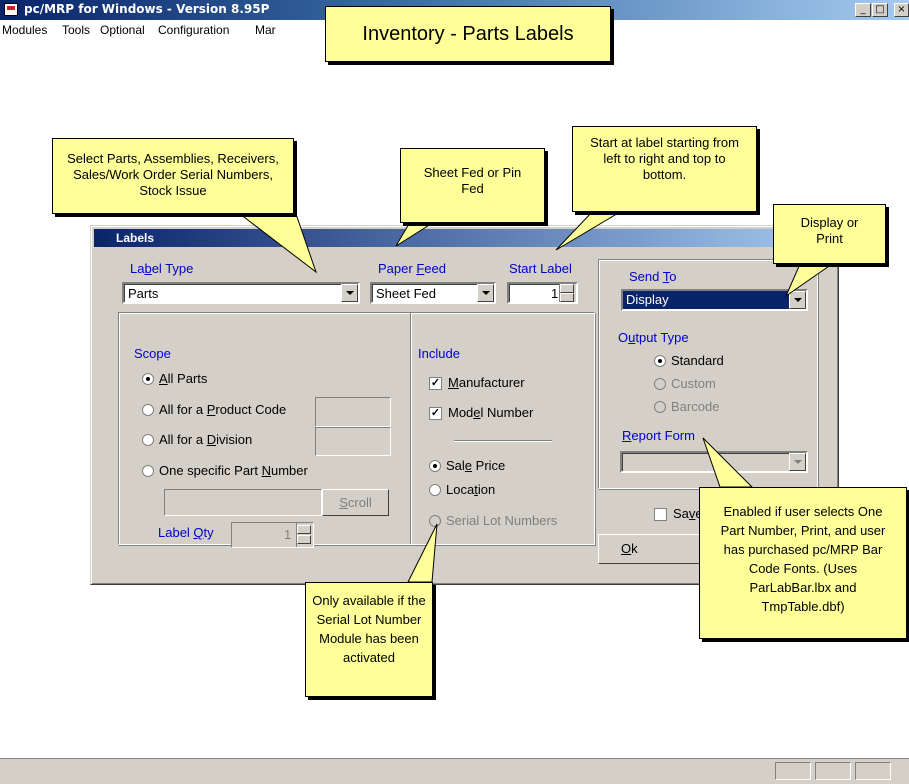 The height and width of the screenshot is (784, 909). I want to click on banner-callout: Inventory - Parts Labels, so click(468, 34).